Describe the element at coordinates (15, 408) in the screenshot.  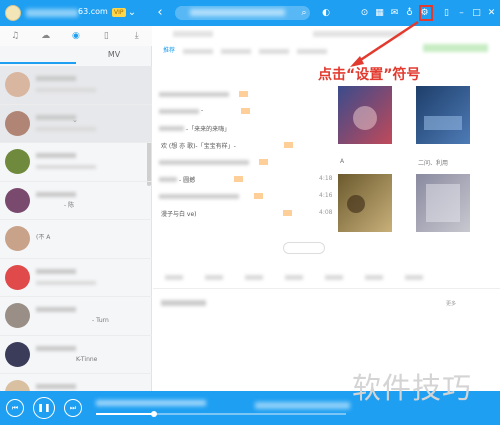
I see `prev-icon: ⏮` at that location.